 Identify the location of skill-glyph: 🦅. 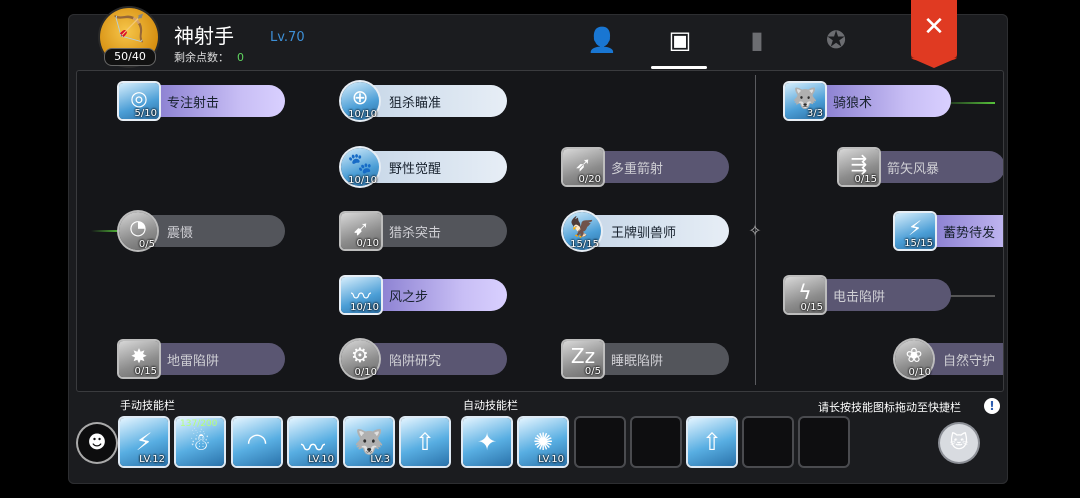
(582, 227).